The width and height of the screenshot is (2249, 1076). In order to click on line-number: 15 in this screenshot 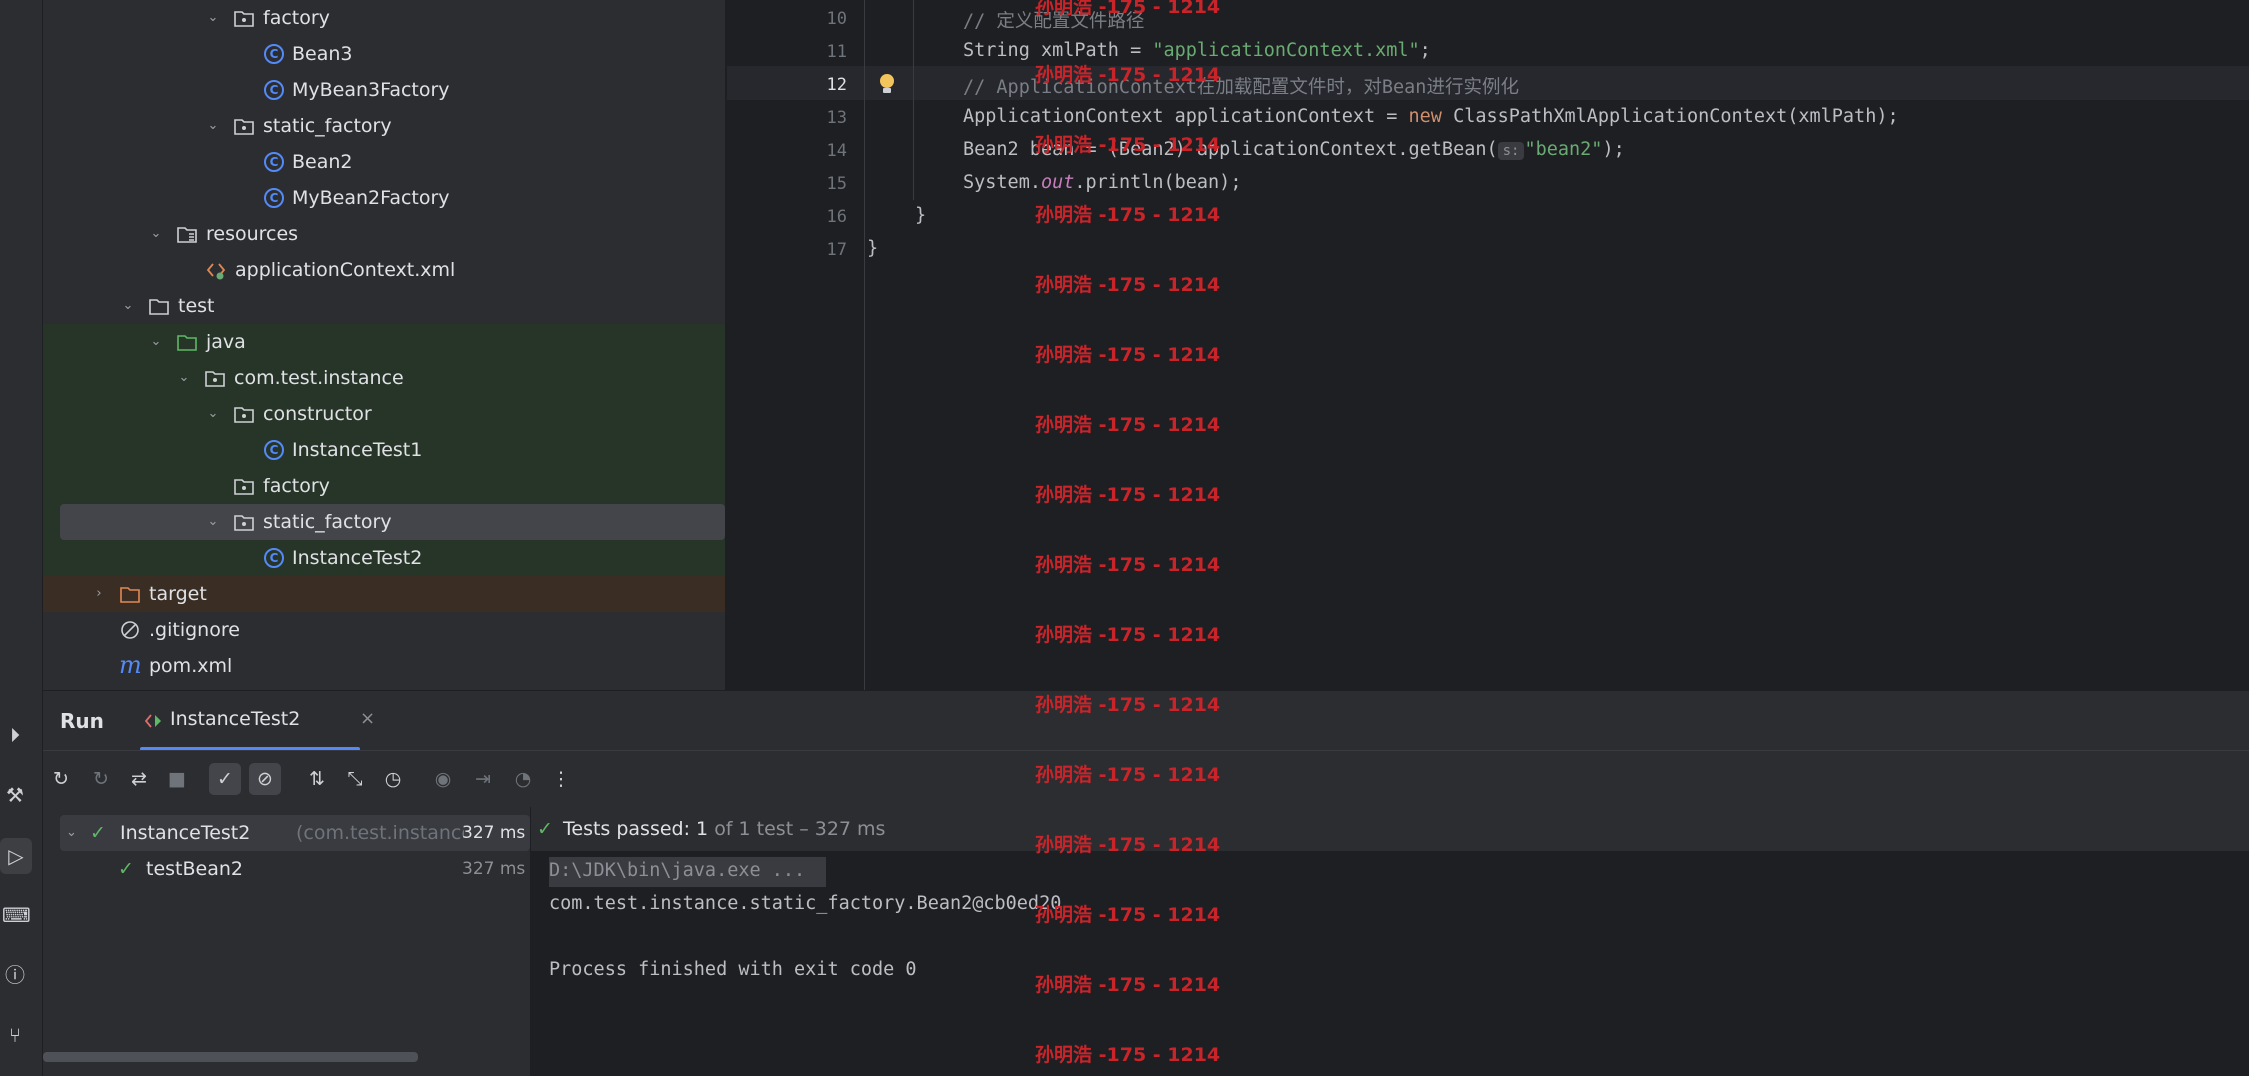, I will do `click(836, 184)`.